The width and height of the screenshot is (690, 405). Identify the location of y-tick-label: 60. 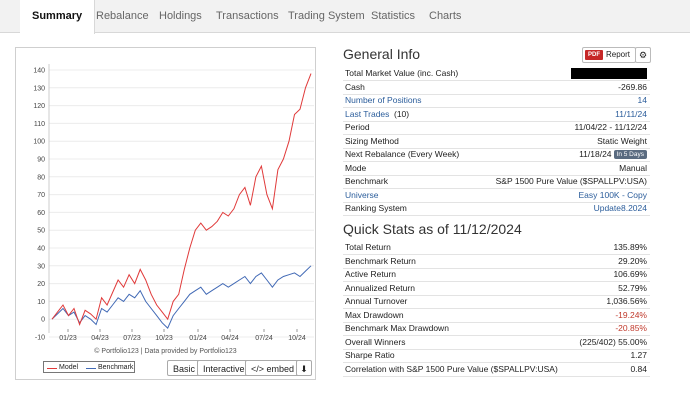
(41, 213).